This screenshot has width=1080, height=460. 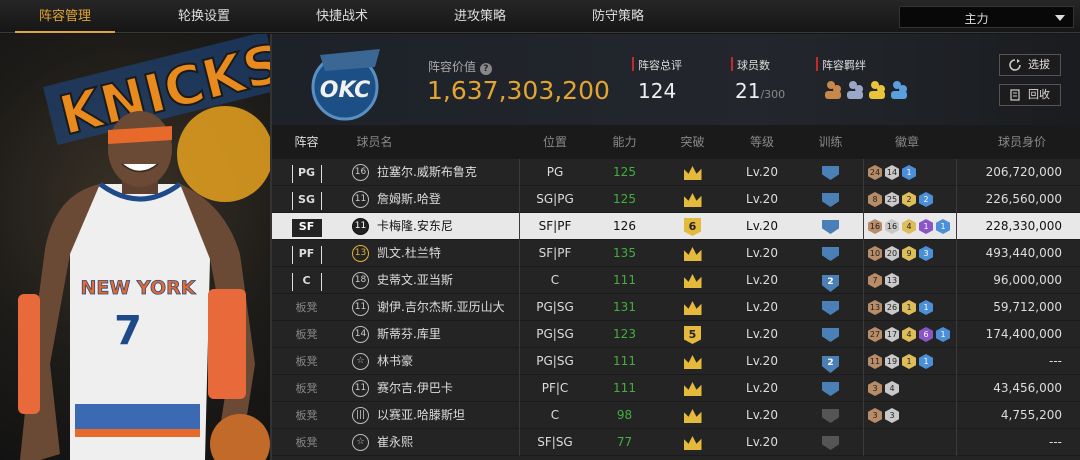 I want to click on player-position: SF|PF, so click(x=555, y=253).